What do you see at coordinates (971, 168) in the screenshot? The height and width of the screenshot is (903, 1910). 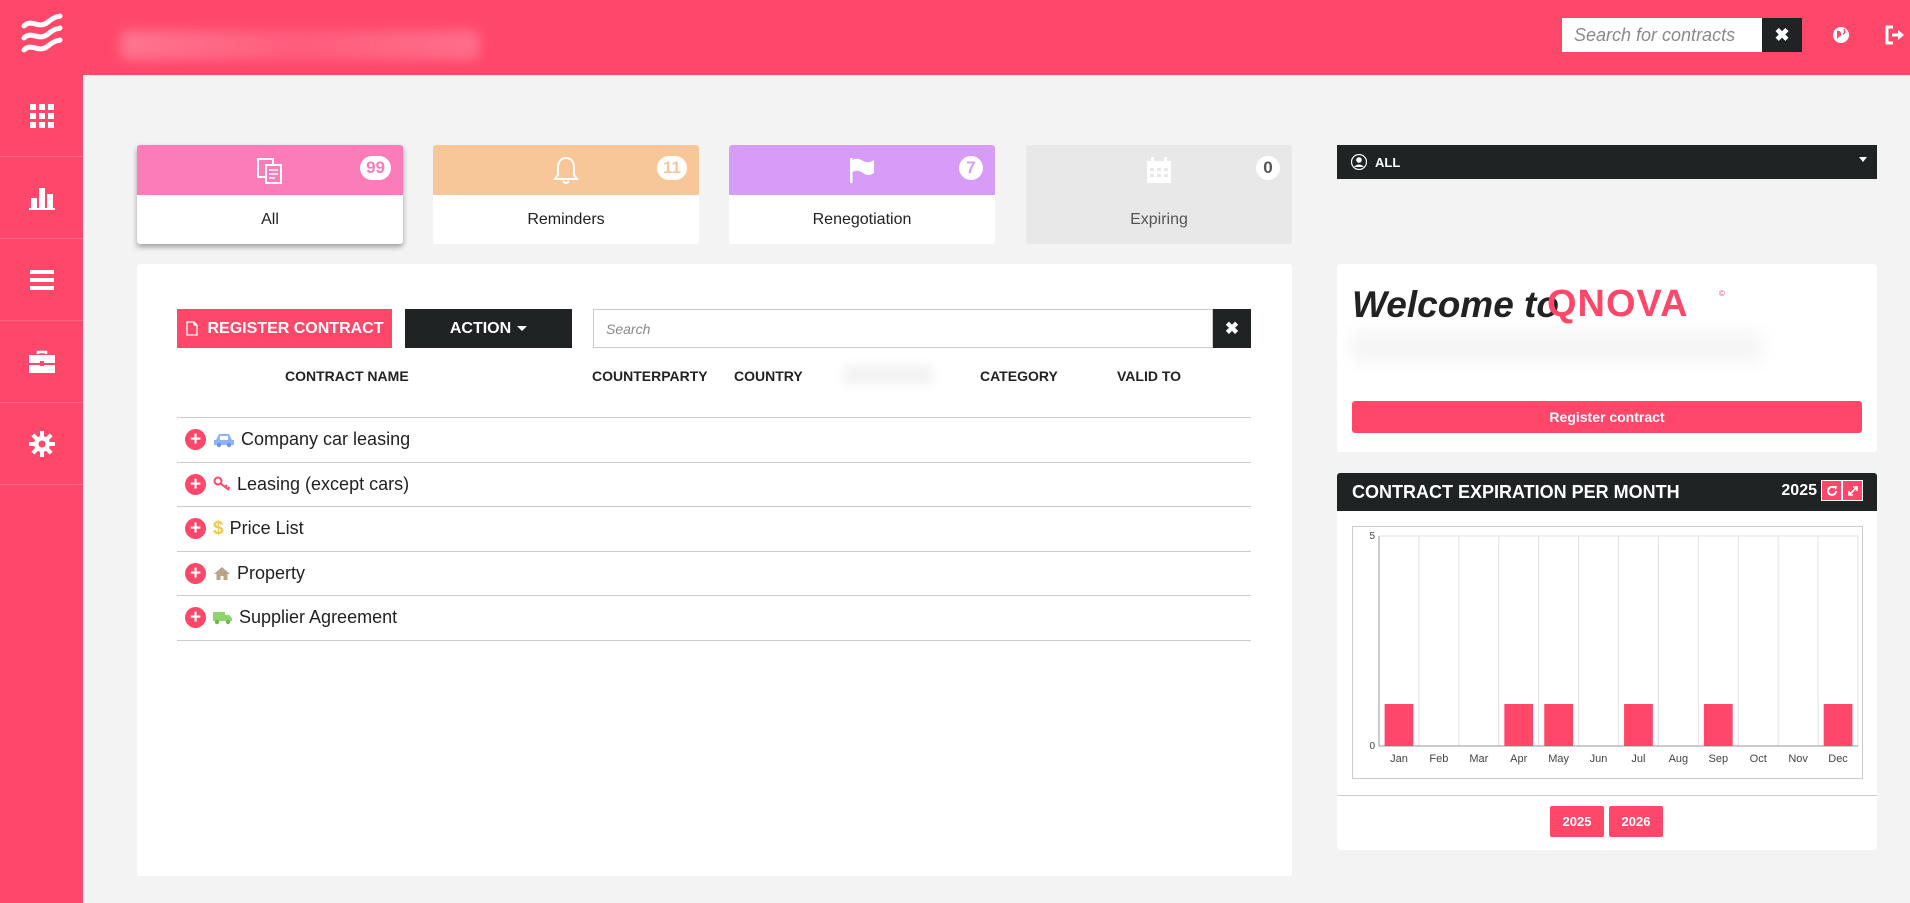 I see `tile-renegotiation-count: 7` at bounding box center [971, 168].